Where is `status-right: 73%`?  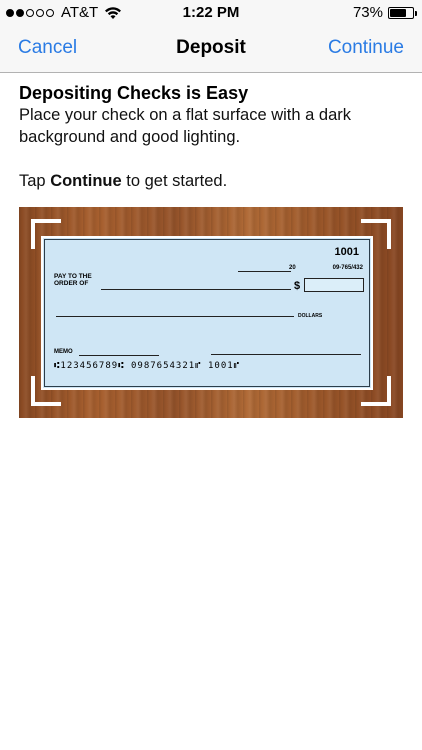
status-right: 73% is located at coordinates (384, 12).